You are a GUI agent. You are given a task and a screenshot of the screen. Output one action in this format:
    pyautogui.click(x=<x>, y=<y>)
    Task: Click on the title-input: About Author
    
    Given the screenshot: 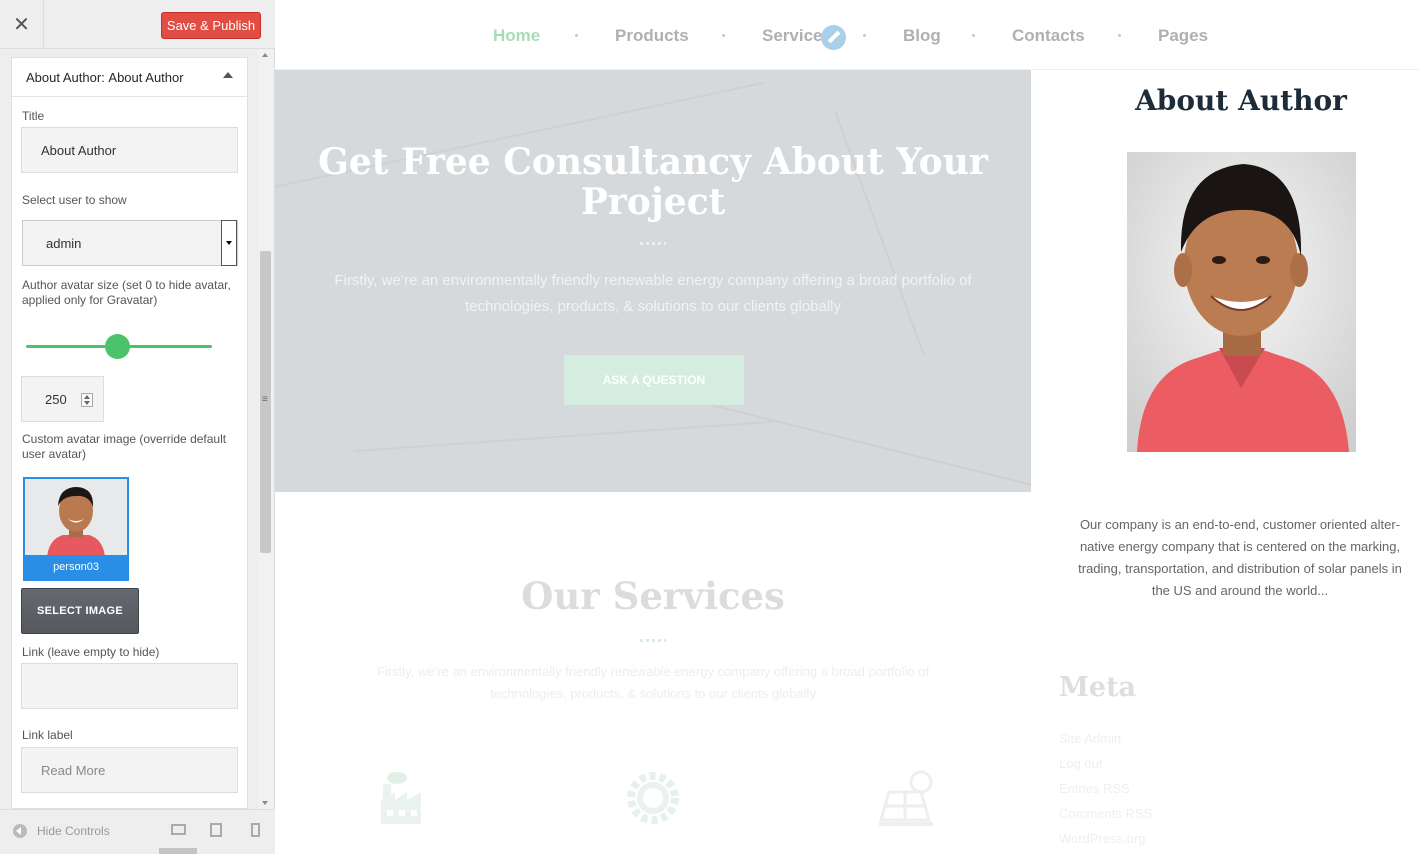 What is the action you would take?
    pyautogui.click(x=129, y=150)
    